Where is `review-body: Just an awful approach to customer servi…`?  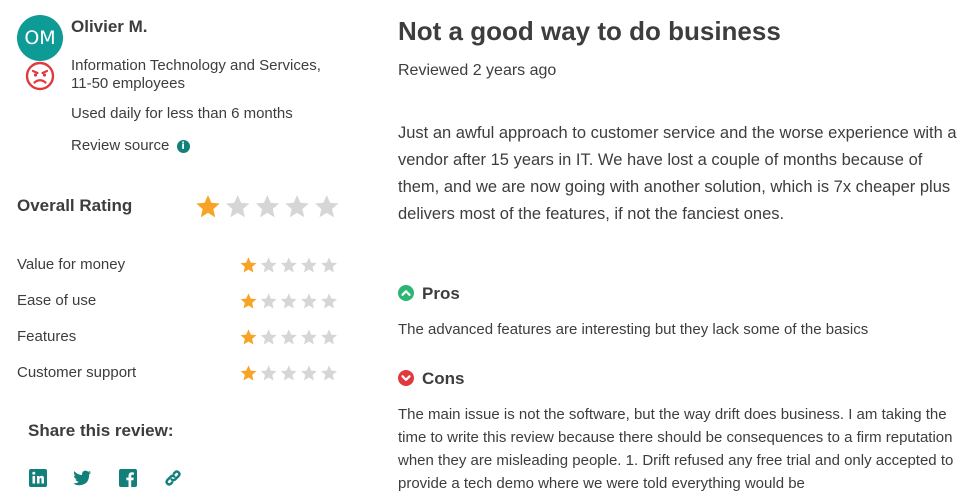 review-body: Just an awful approach to customer servi… is located at coordinates (677, 173).